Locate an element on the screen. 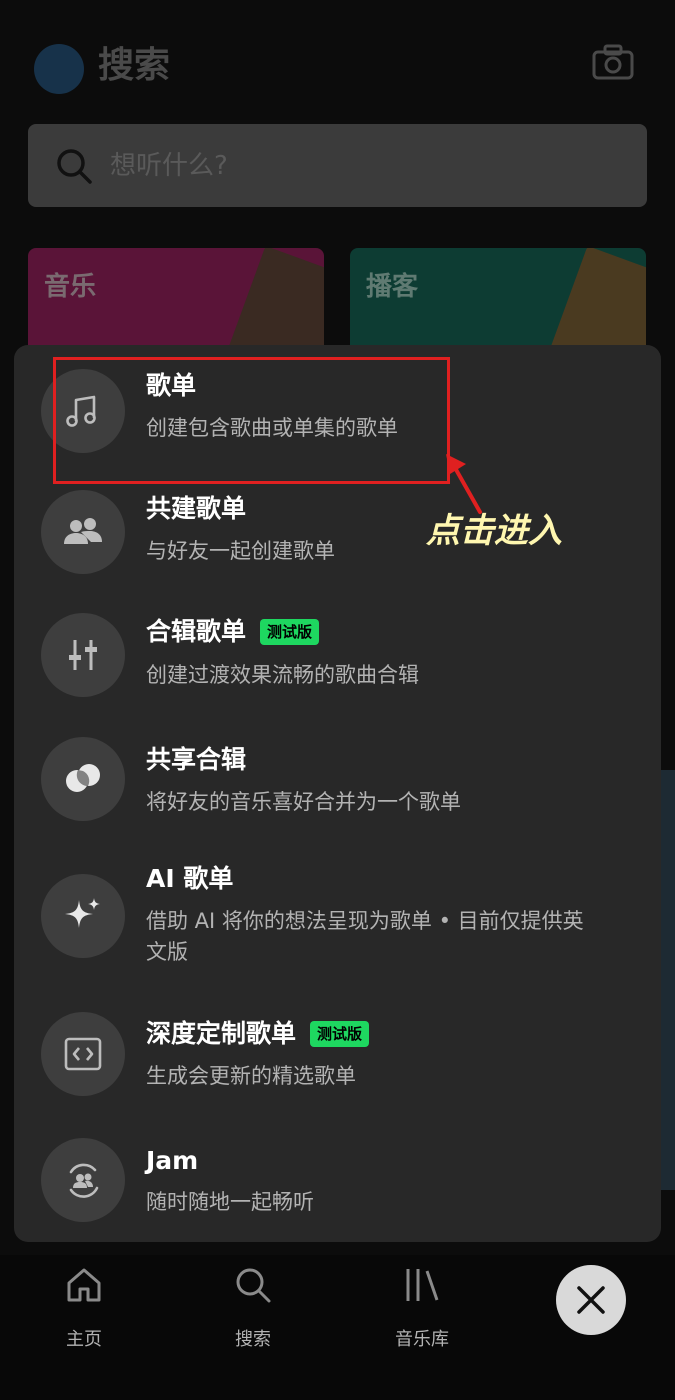  menu-item-title: 共建歌单 is located at coordinates (196, 508).